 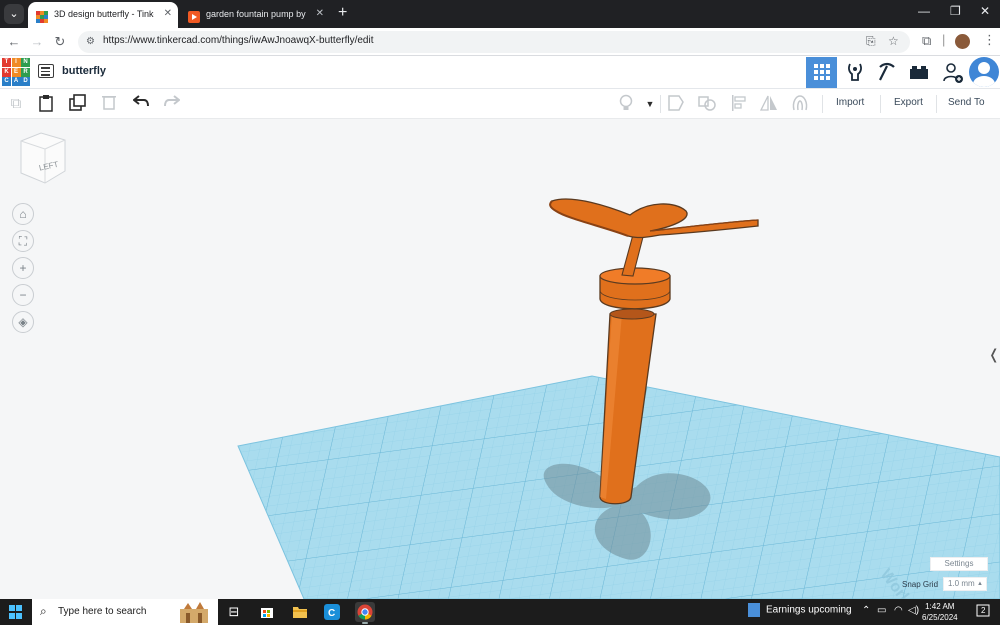 I want to click on brick-icon, so click(x=918, y=72).